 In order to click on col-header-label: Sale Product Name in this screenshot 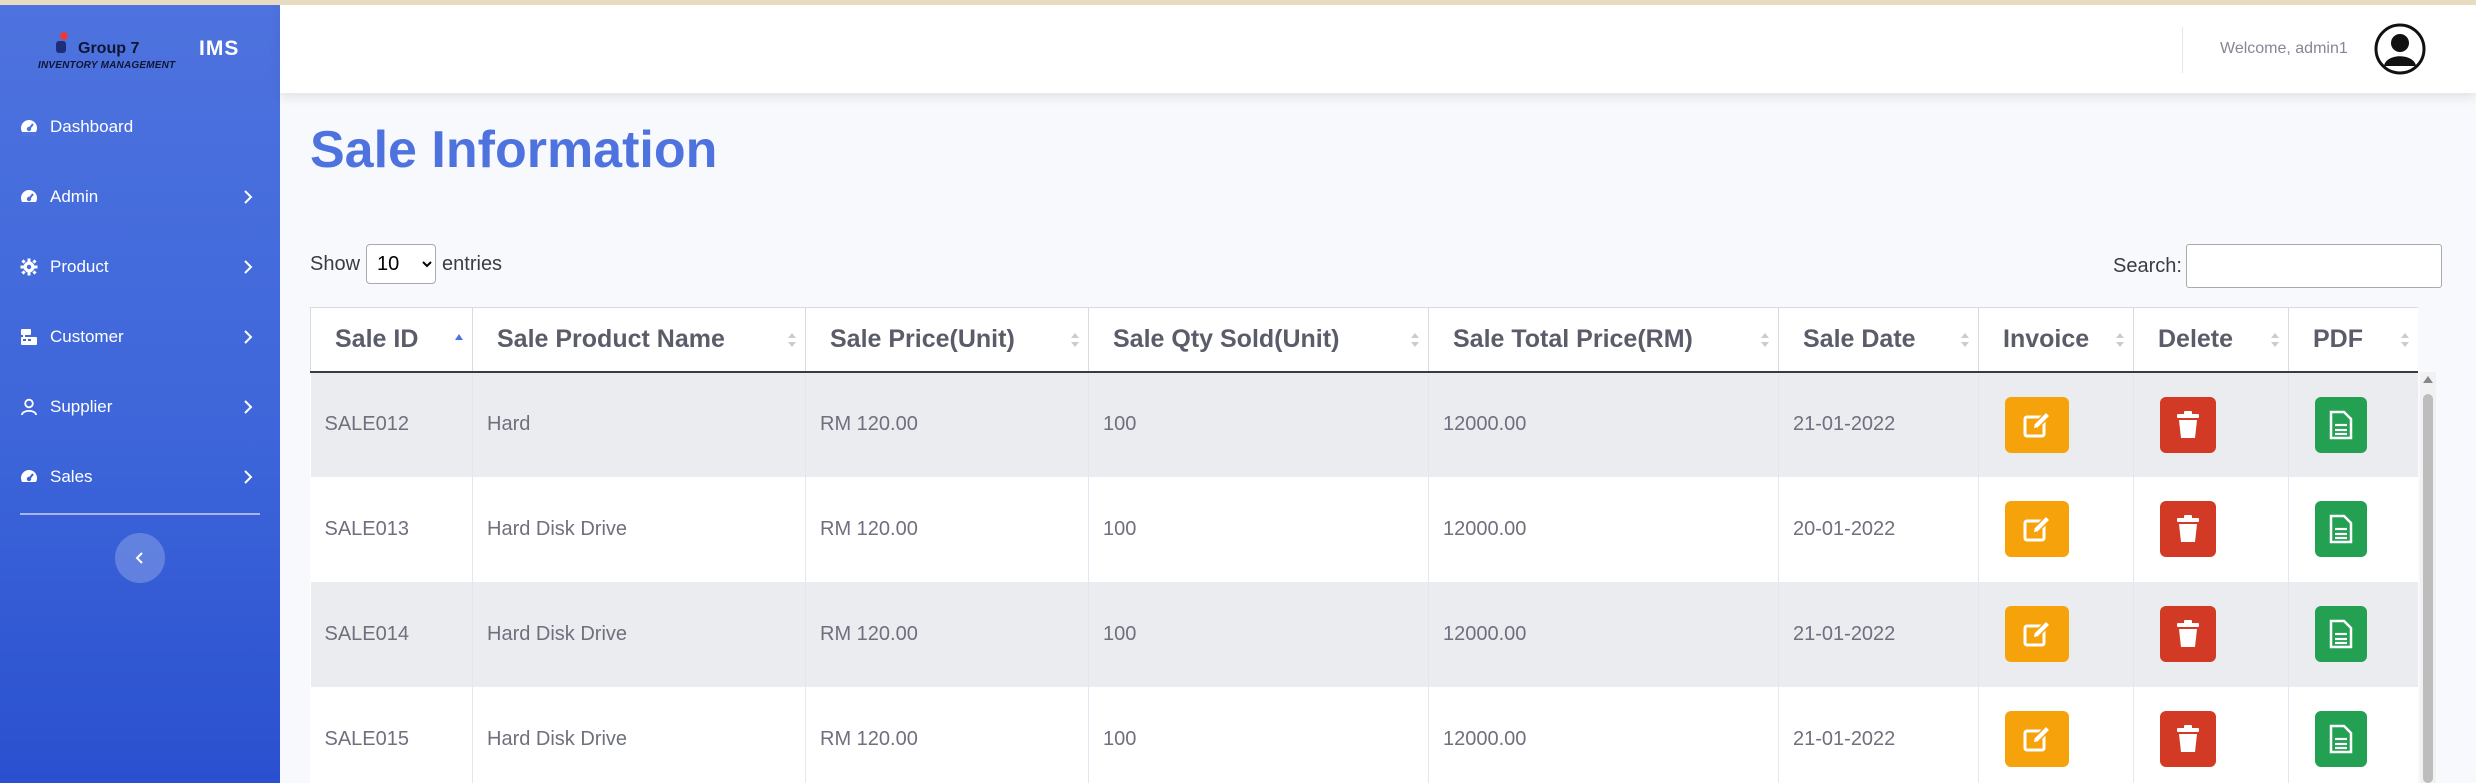, I will do `click(611, 338)`.